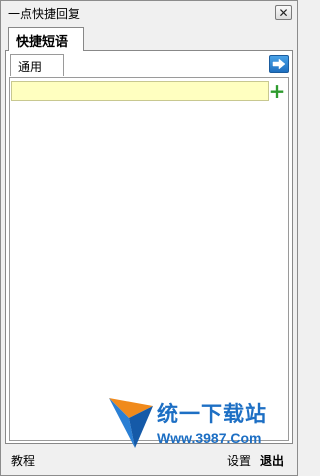  I want to click on tutorial-link: 教程, so click(23, 460).